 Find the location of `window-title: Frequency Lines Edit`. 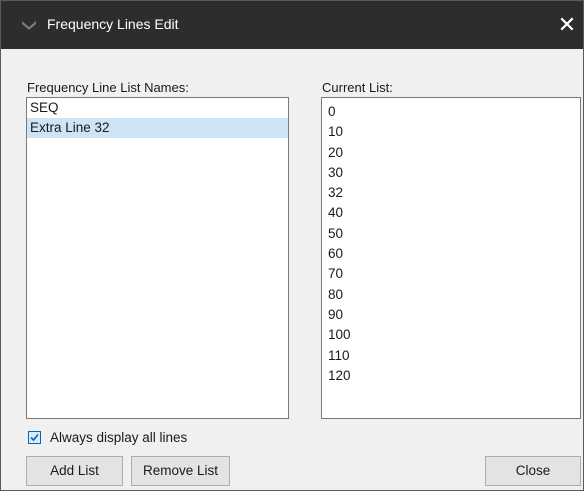

window-title: Frequency Lines Edit is located at coordinates (113, 24).